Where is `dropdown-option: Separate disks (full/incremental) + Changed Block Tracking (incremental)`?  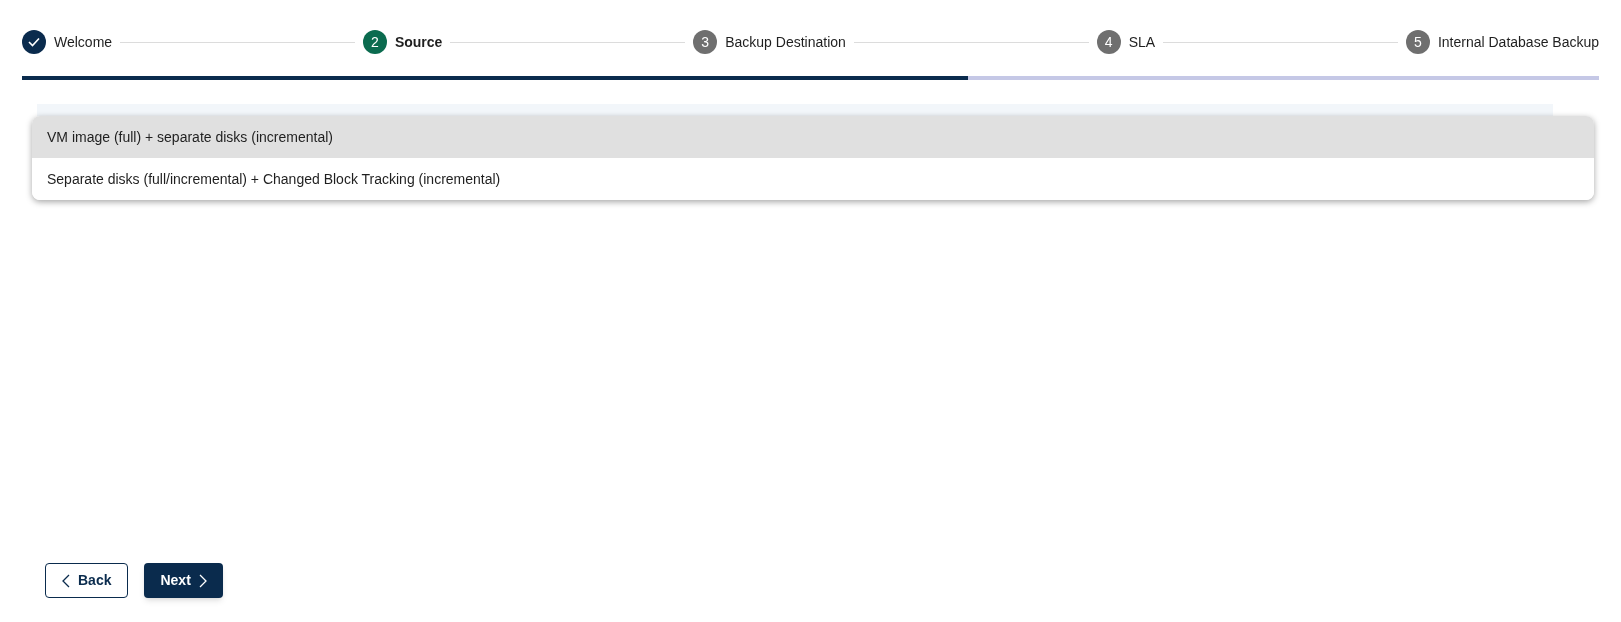 dropdown-option: Separate disks (full/incremental) + Changed Block Tracking (incremental) is located at coordinates (813, 179).